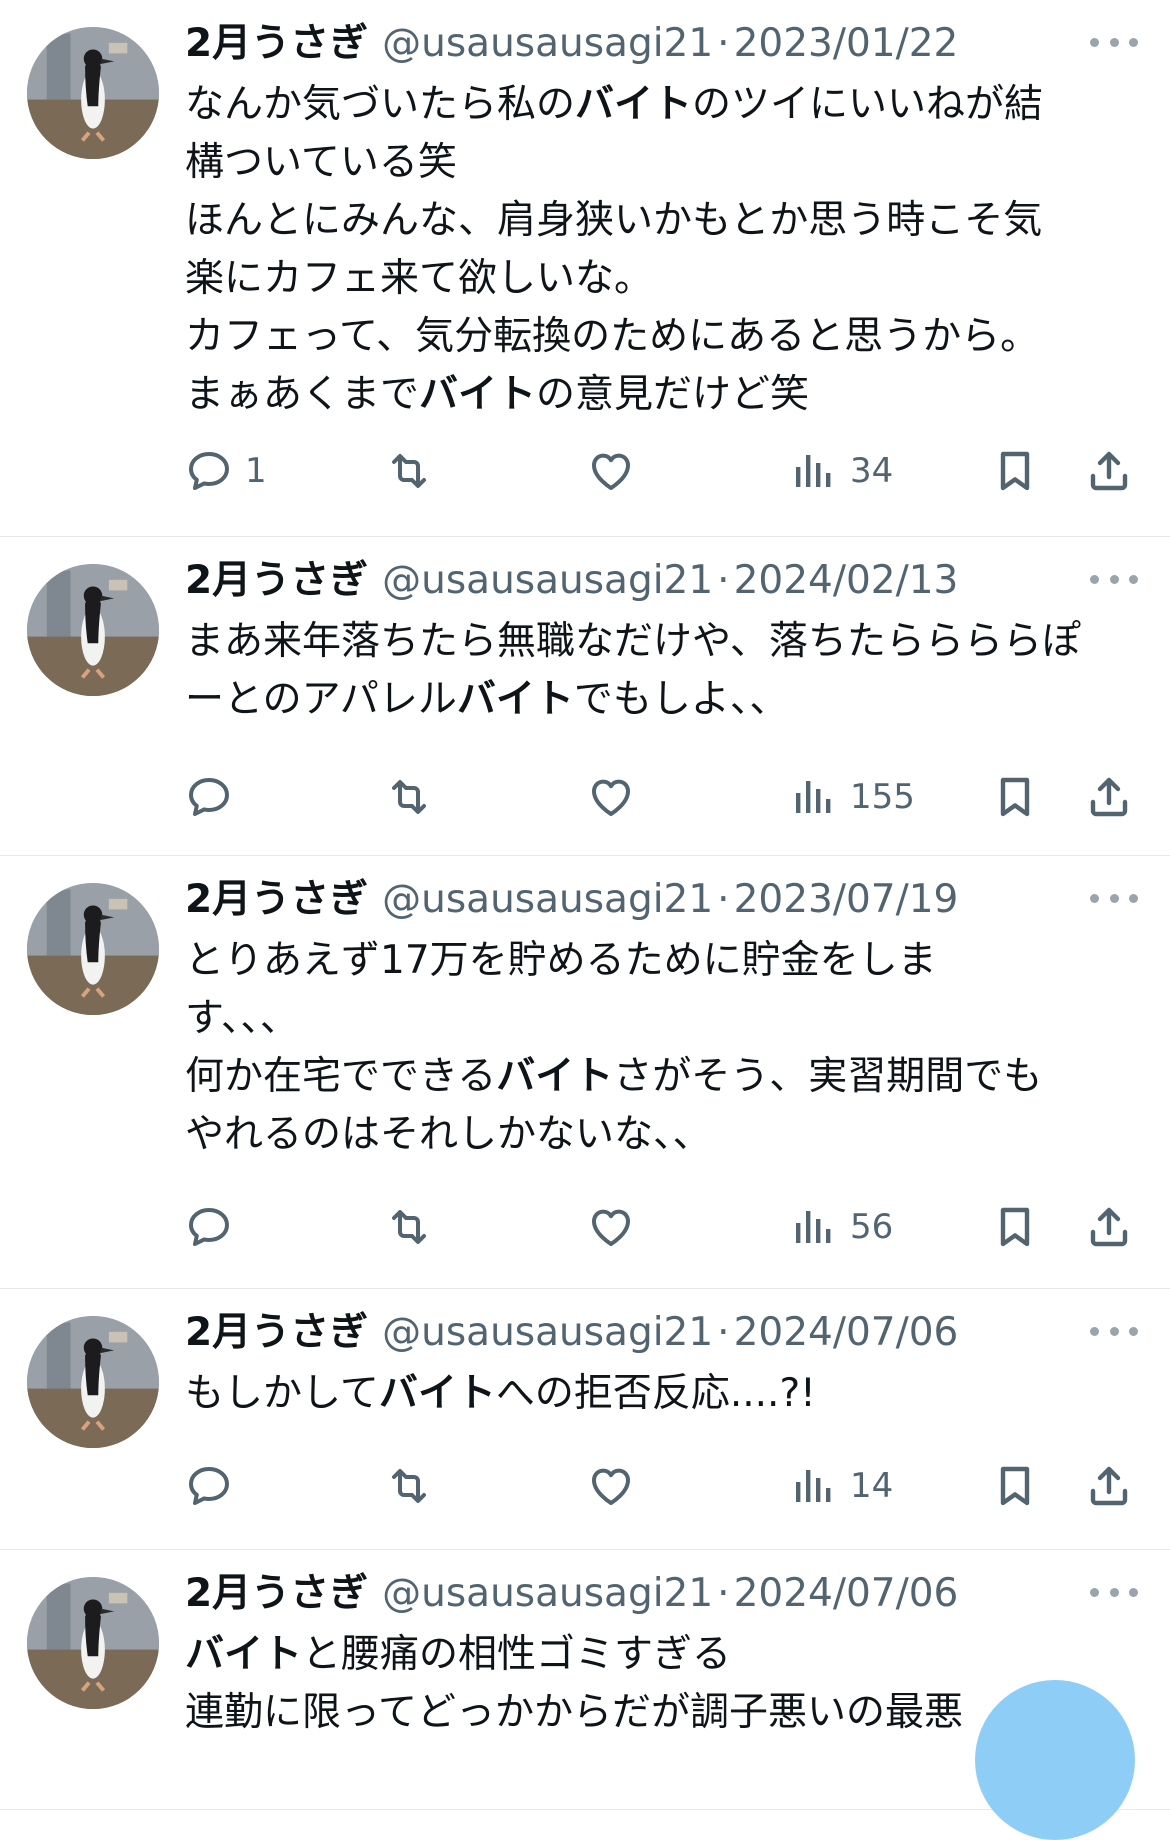 The width and height of the screenshot is (1170, 1840). I want to click on compose-fab-button, so click(1055, 1760).